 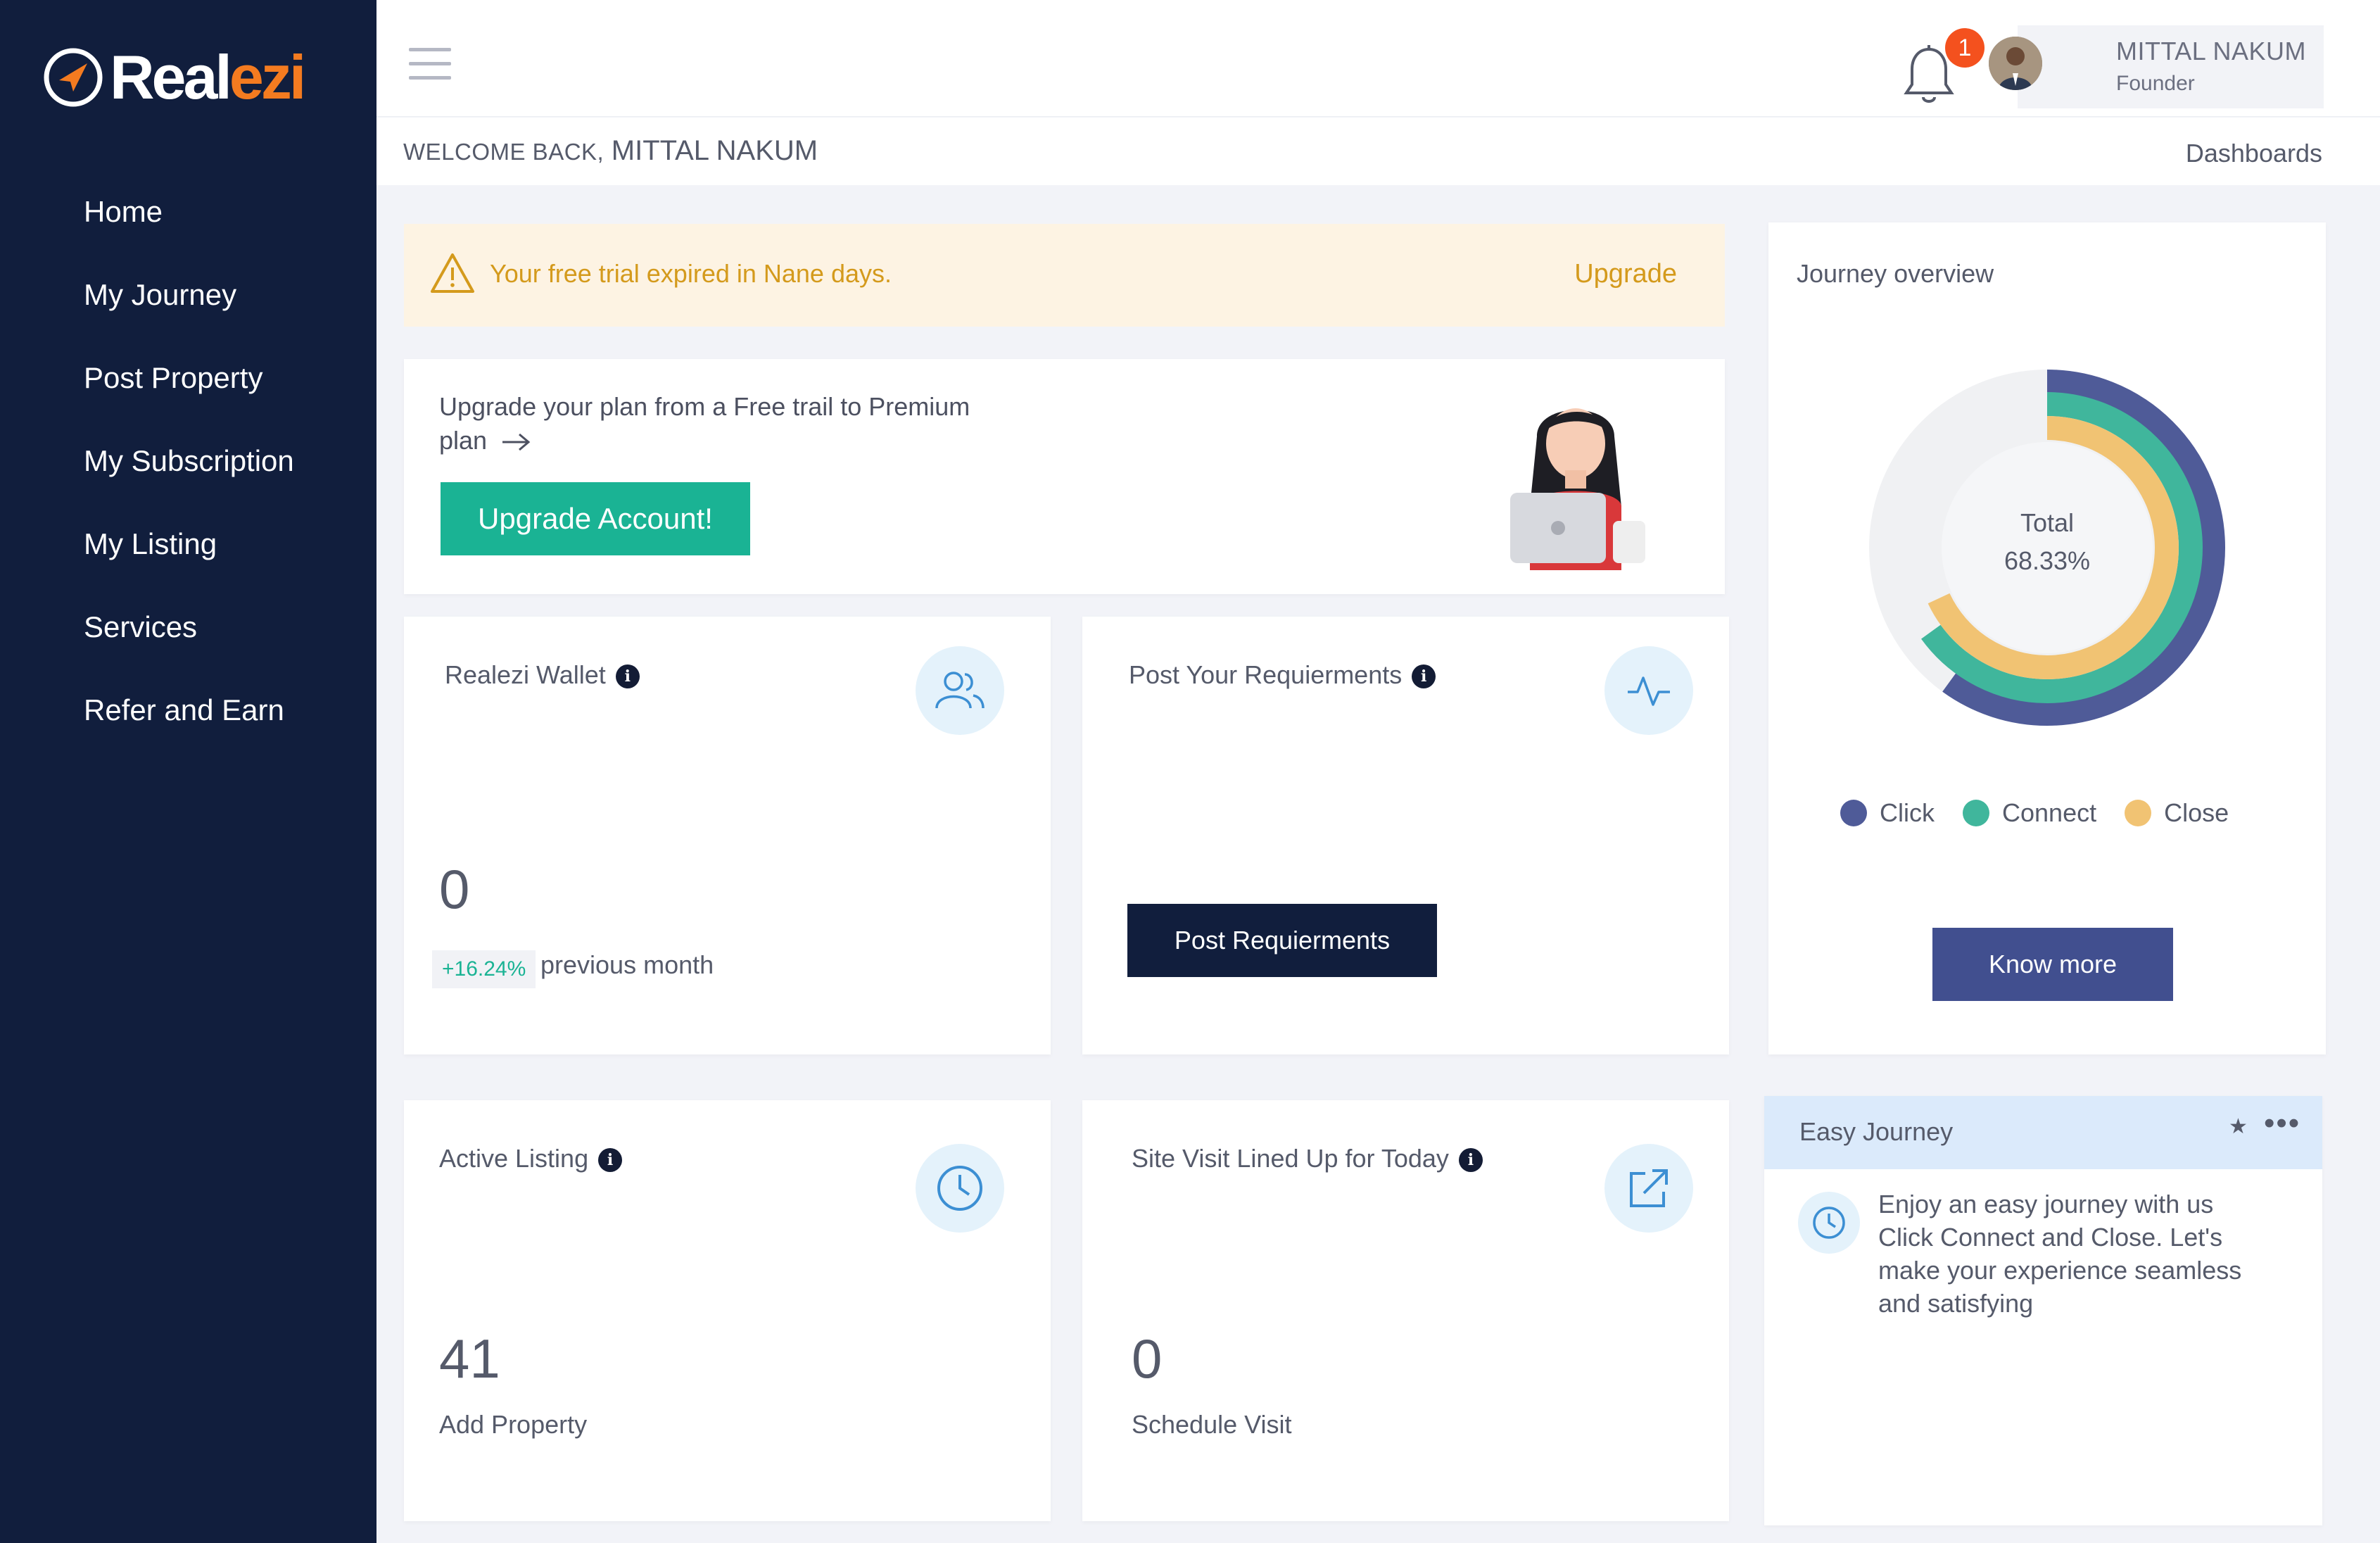 I want to click on wallet-card: Realezi Wallet i 0 +16.24% previous month, so click(x=727, y=835).